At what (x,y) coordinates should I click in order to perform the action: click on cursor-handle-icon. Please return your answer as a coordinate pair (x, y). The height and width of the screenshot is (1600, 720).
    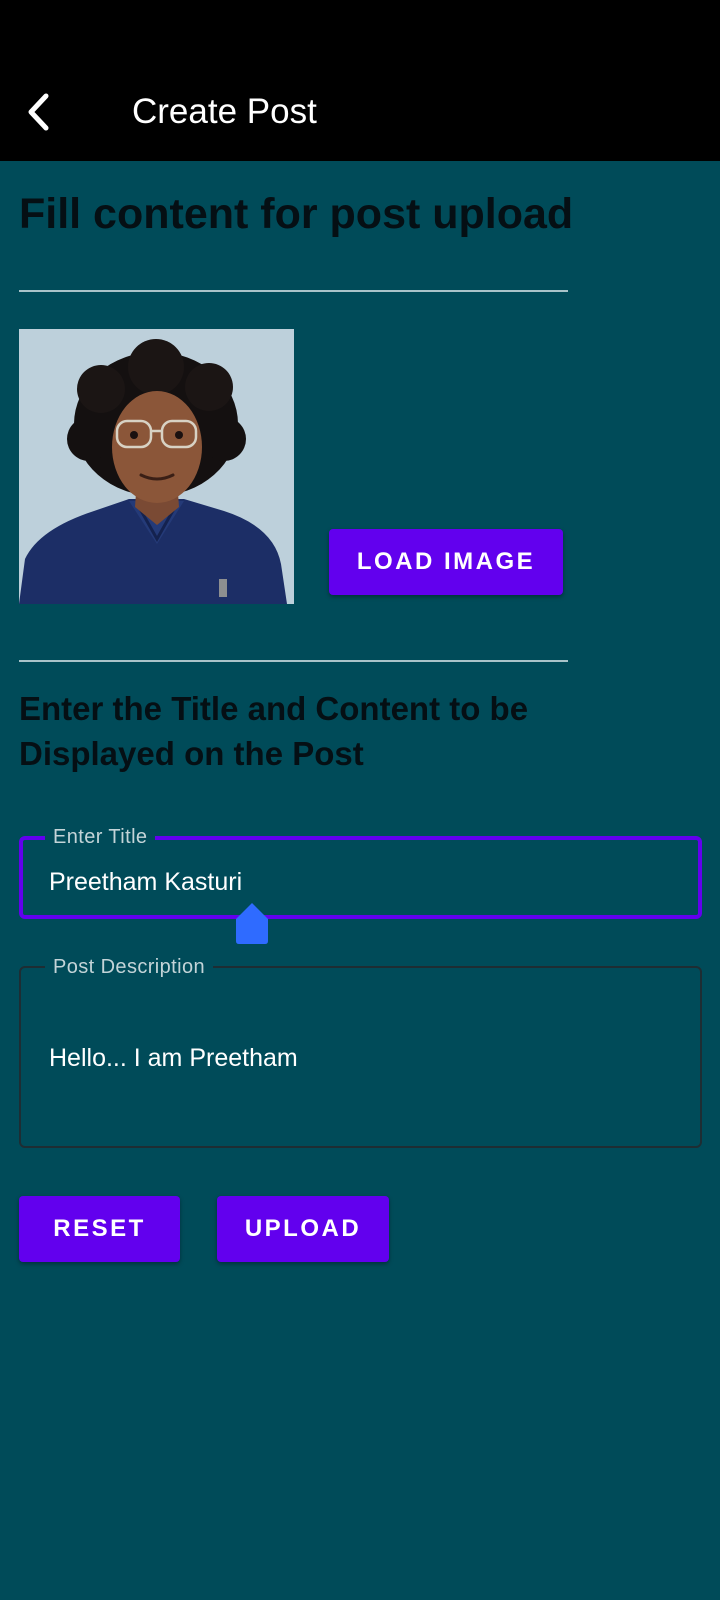
    Looking at the image, I should click on (252, 923).